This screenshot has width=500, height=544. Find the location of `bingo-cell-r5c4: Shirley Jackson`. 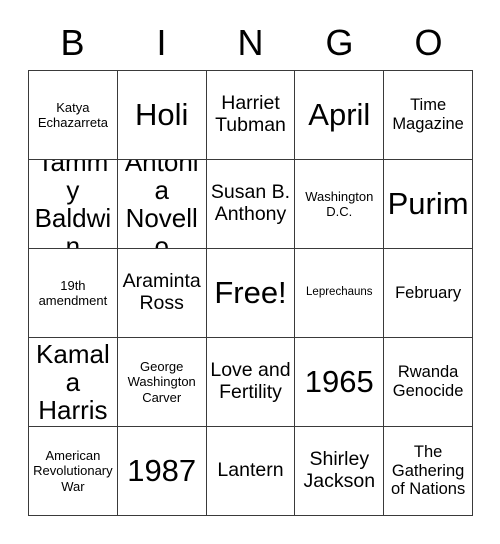

bingo-cell-r5c4: Shirley Jackson is located at coordinates (340, 471).